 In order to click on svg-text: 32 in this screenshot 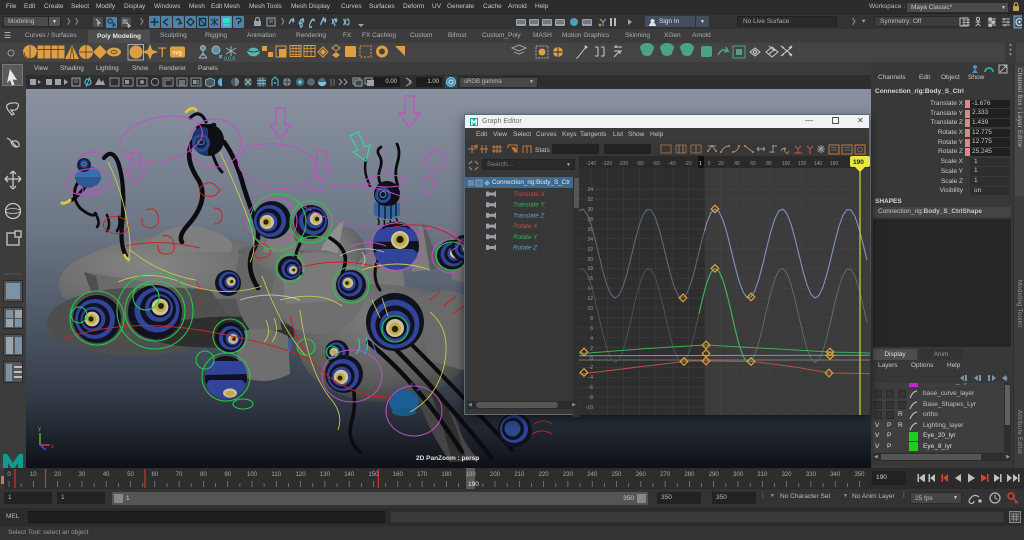, I will do `click(590, 200)`.